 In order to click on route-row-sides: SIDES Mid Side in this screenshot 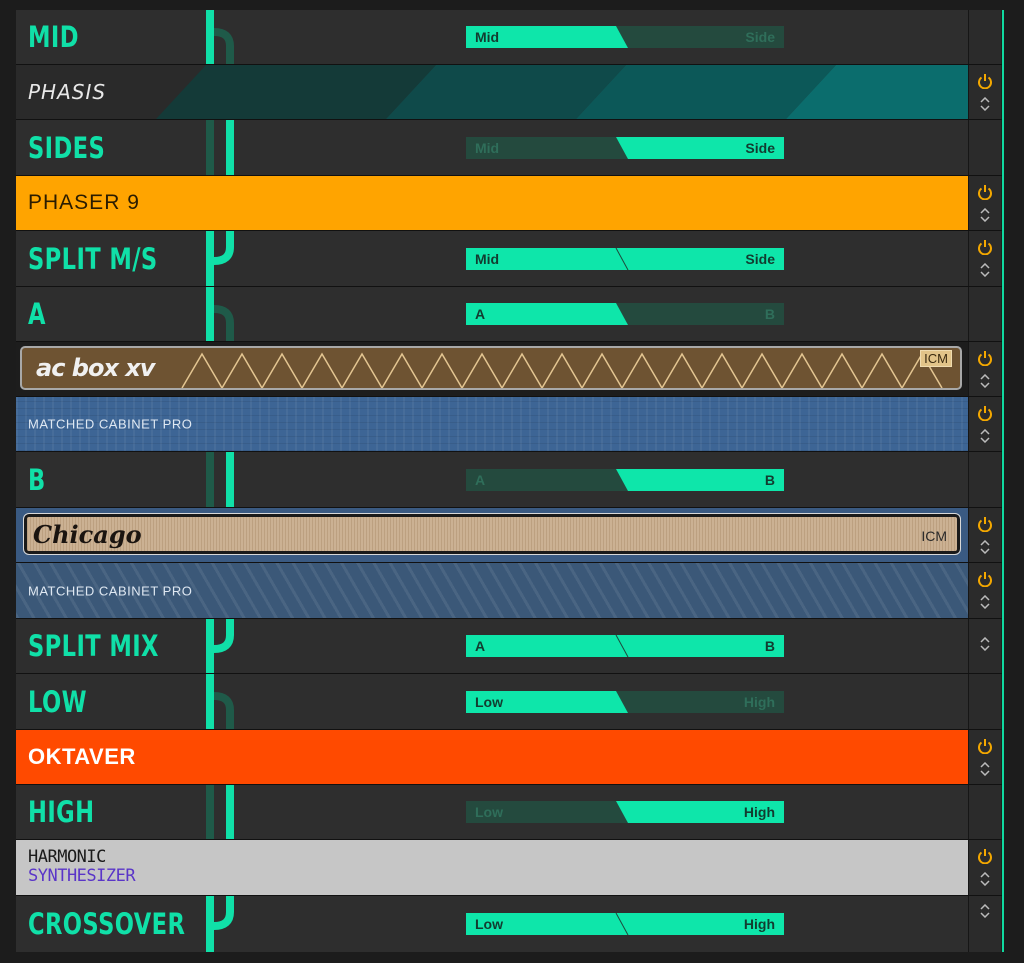, I will do `click(509, 147)`.